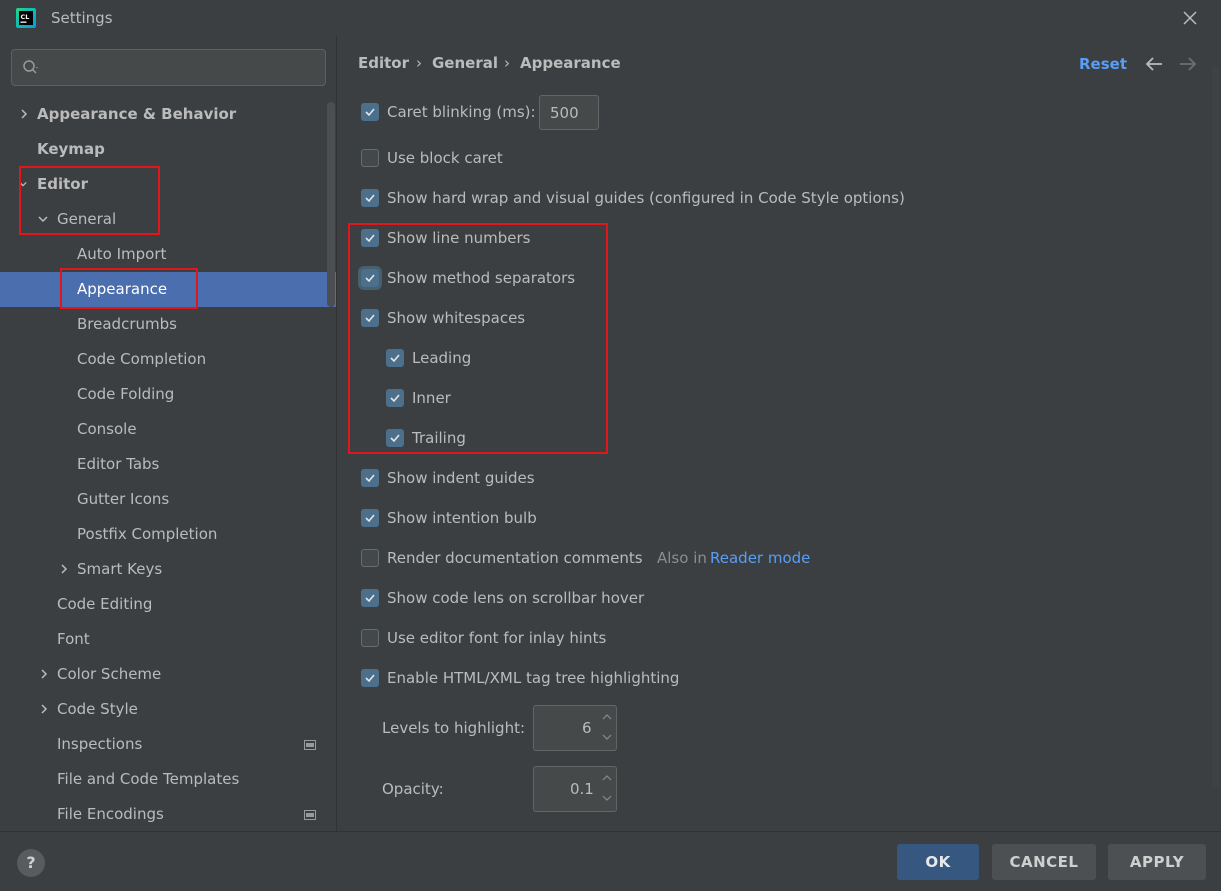  Describe the element at coordinates (370, 558) in the screenshot. I see `render-docs-checkbox` at that location.